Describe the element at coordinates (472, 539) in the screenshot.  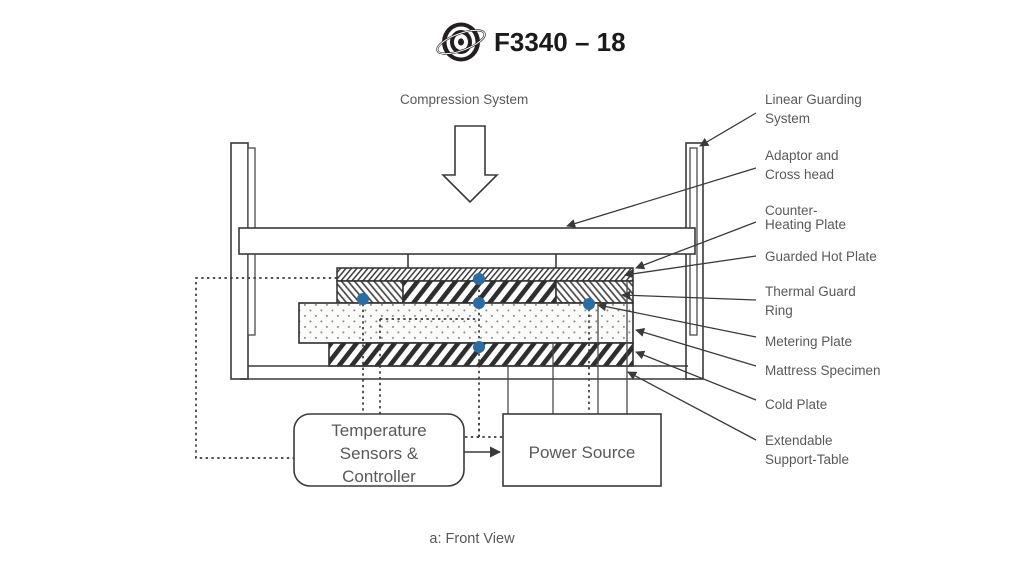
I see `figure-caption: a: Front View` at that location.